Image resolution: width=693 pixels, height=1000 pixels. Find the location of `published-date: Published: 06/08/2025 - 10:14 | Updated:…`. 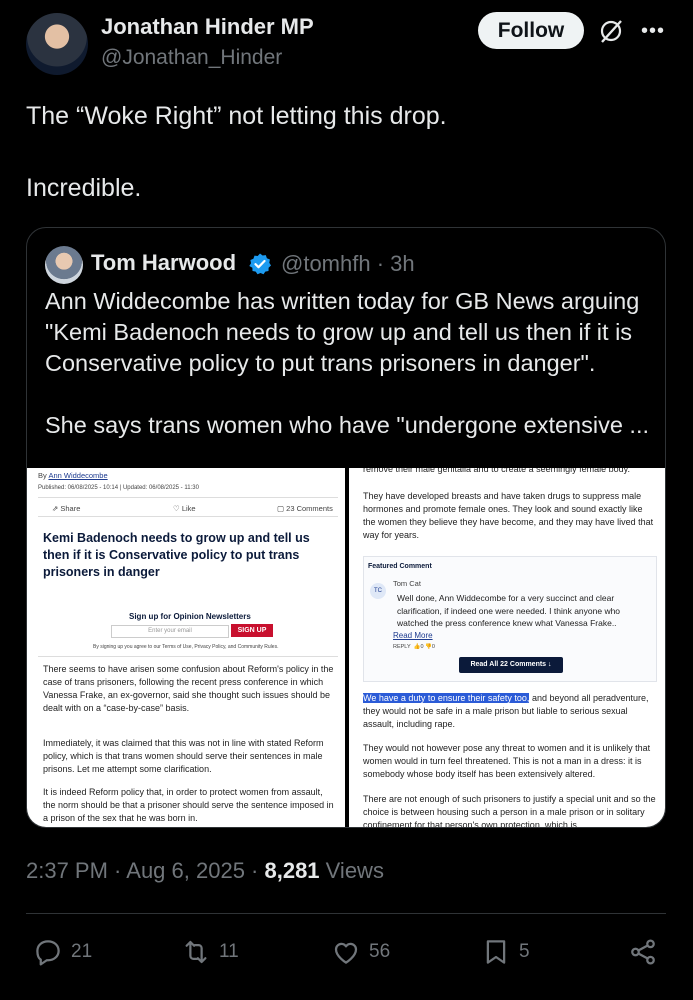

published-date: Published: 06/08/2025 - 10:14 | Updated:… is located at coordinates (118, 488).